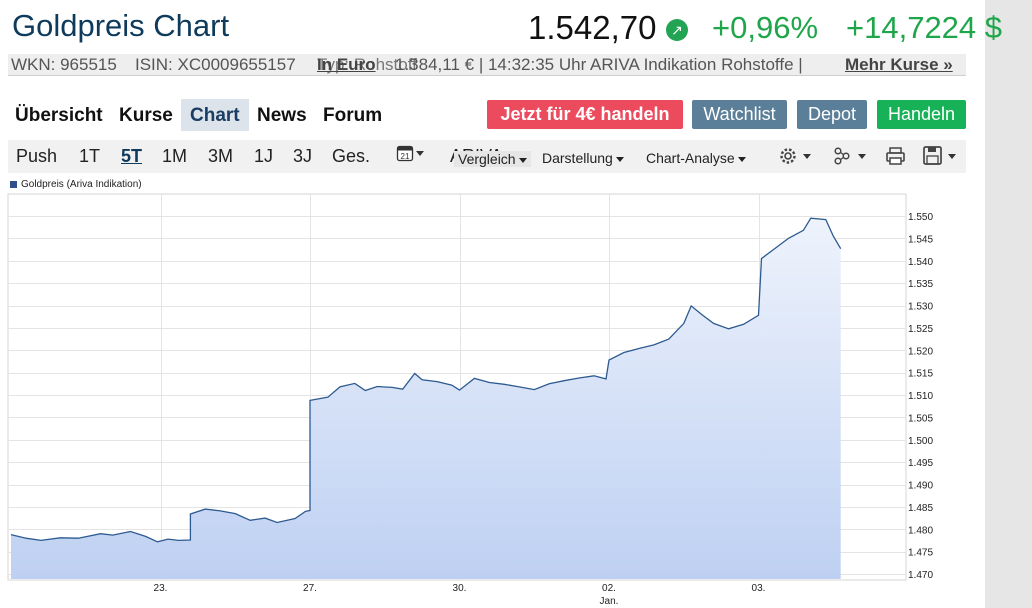  I want to click on y-tick-label: 1.510, so click(920, 396).